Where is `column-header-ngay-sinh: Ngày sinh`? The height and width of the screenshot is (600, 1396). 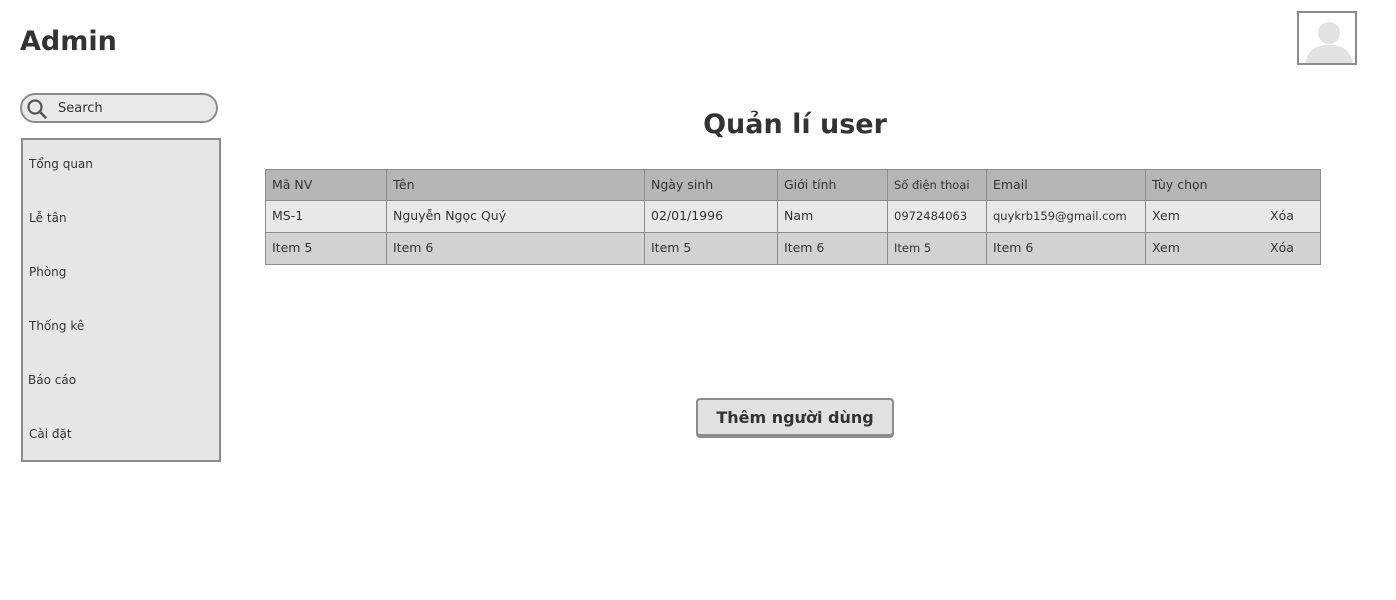 column-header-ngay-sinh: Ngày sinh is located at coordinates (711, 185).